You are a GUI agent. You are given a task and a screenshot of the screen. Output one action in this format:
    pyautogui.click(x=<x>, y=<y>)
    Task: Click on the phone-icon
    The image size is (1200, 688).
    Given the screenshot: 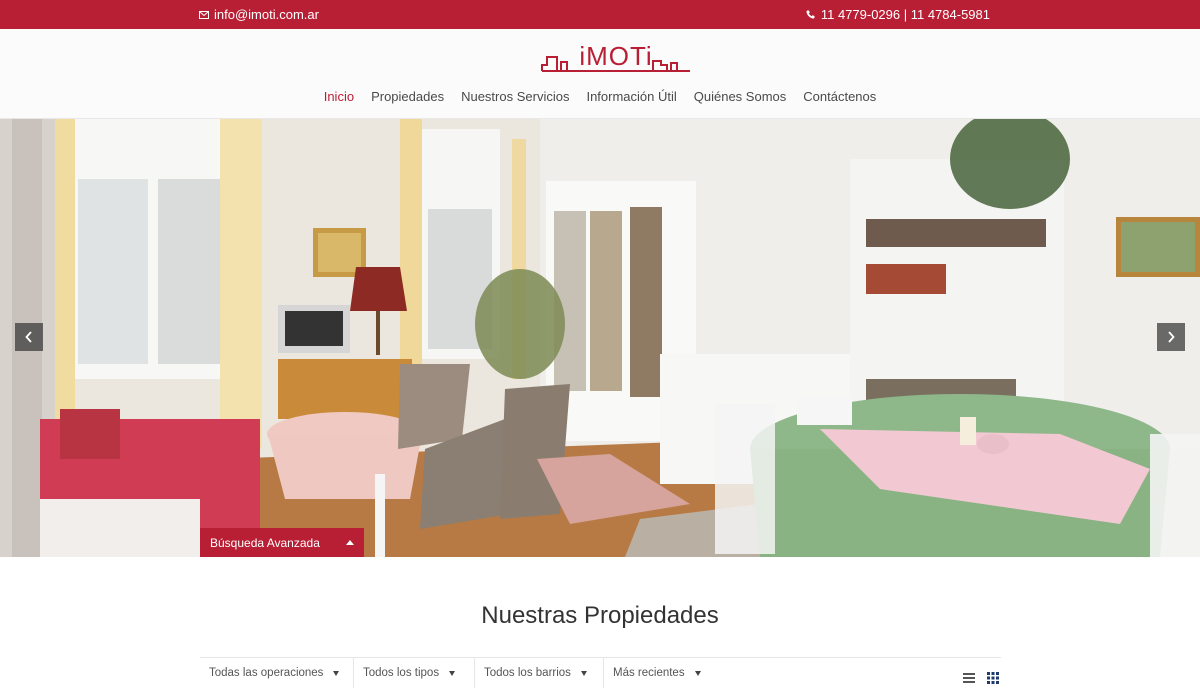 What is the action you would take?
    pyautogui.click(x=810, y=14)
    